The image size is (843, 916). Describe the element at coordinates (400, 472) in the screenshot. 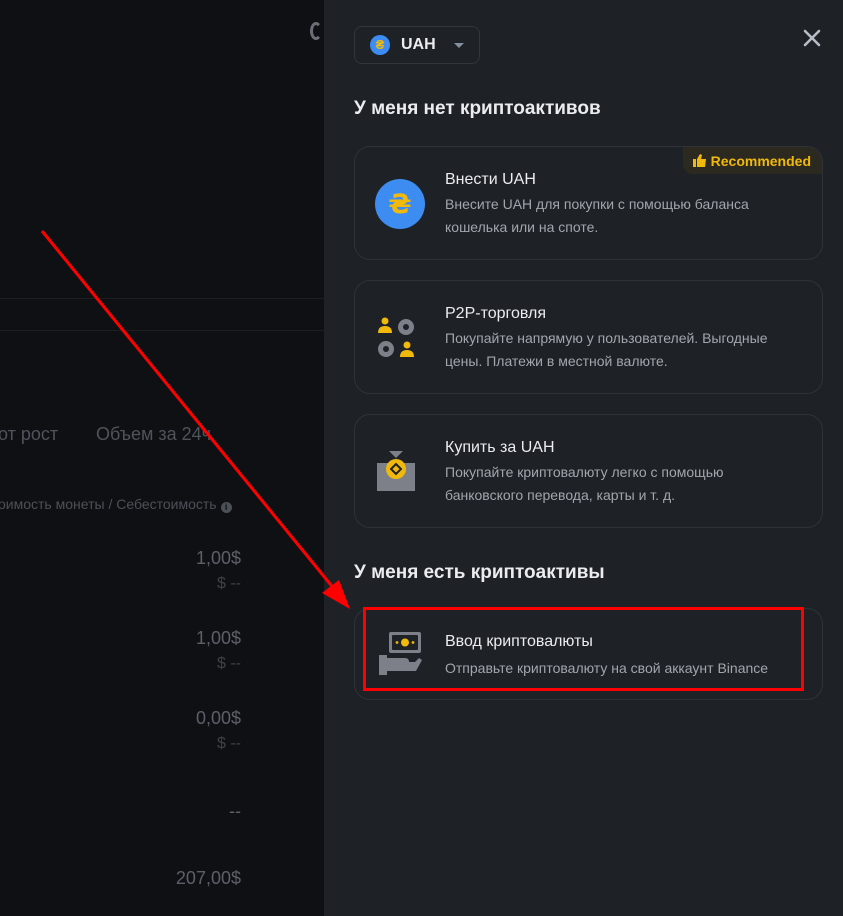

I see `buy-crypto-icon` at that location.